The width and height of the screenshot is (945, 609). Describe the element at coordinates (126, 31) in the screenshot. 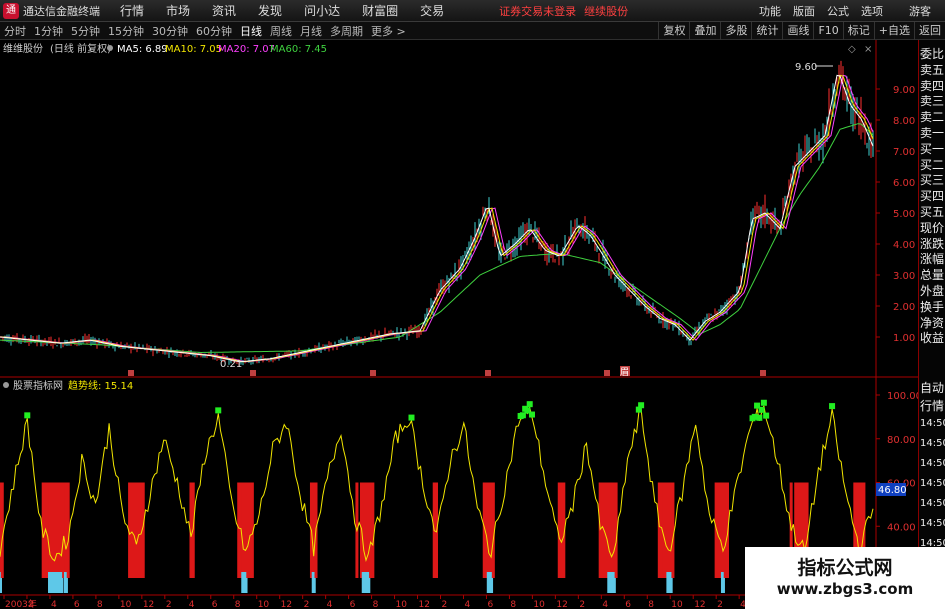

I see `period-15min: 15分钟` at that location.